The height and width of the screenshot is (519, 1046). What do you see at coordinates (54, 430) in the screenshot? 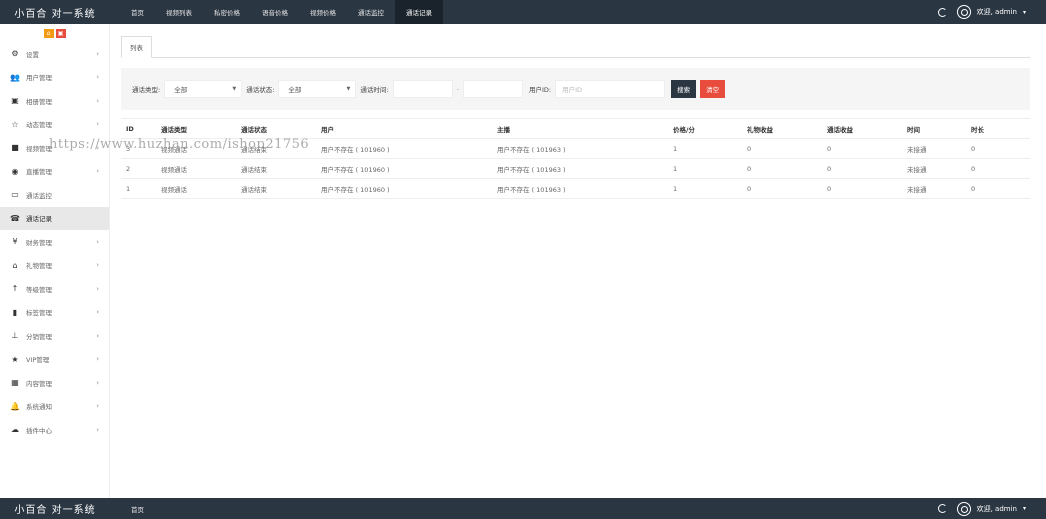
I see `sidebar-item-16: ☁ 插件中心 ›` at bounding box center [54, 430].